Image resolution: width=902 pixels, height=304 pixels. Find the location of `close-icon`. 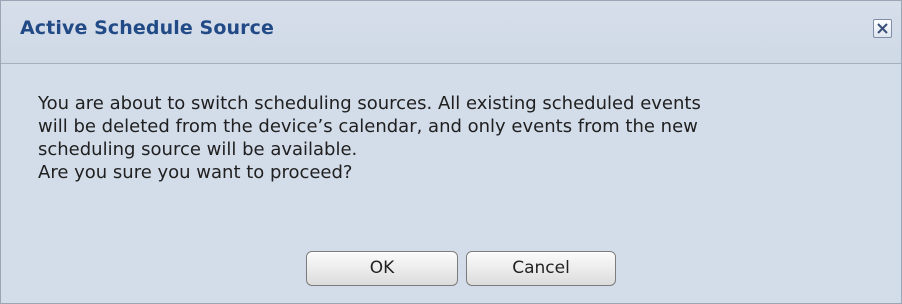

close-icon is located at coordinates (882, 28).